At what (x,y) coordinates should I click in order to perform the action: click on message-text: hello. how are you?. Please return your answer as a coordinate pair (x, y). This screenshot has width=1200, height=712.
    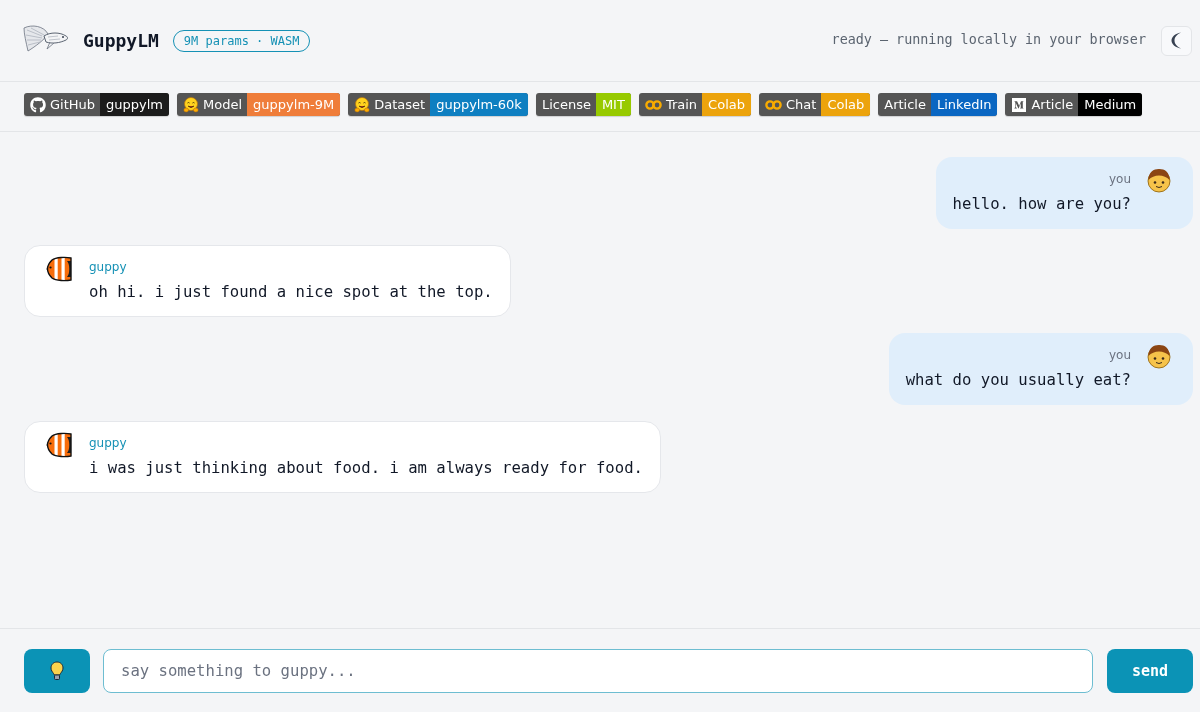
    Looking at the image, I should click on (1041, 204).